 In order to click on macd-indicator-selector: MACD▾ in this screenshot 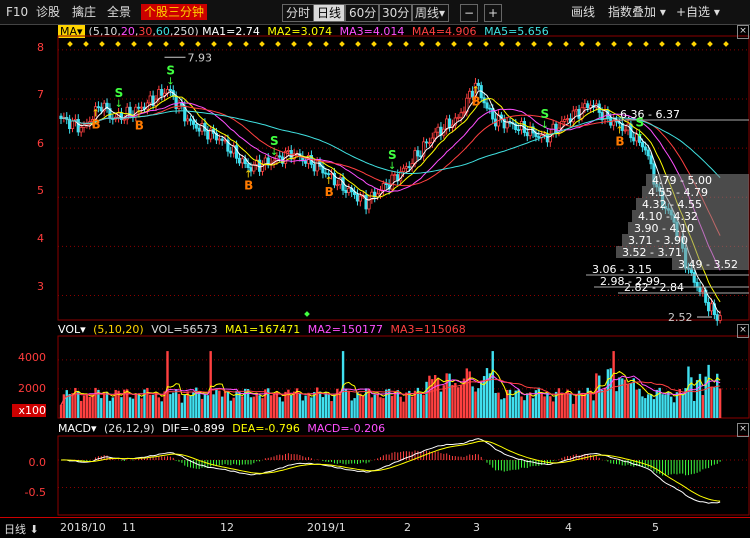, I will do `click(77, 428)`.